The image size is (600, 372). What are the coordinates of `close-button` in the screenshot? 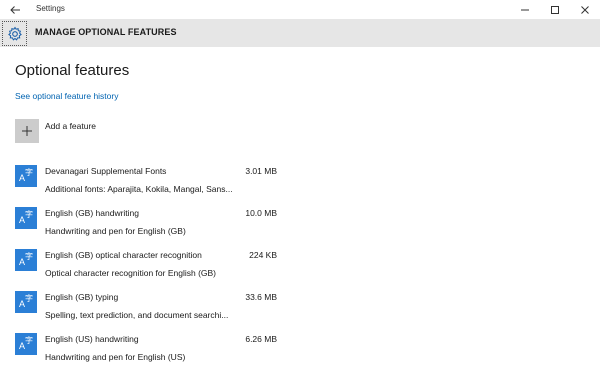 It's located at (585, 10).